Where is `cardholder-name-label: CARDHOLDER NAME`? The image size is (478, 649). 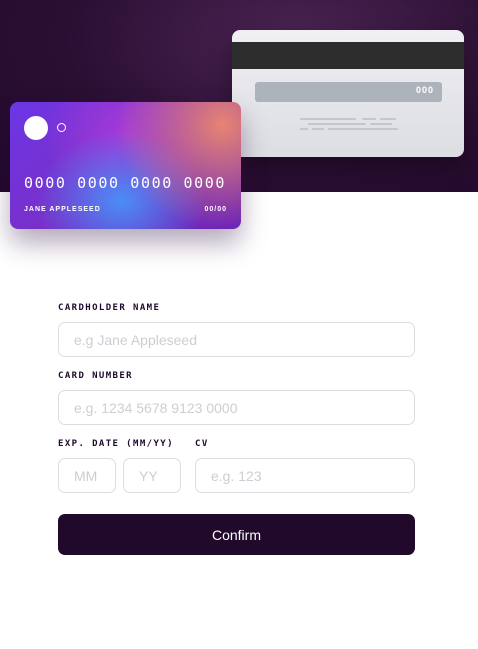 cardholder-name-label: CARDHOLDER NAME is located at coordinates (109, 308).